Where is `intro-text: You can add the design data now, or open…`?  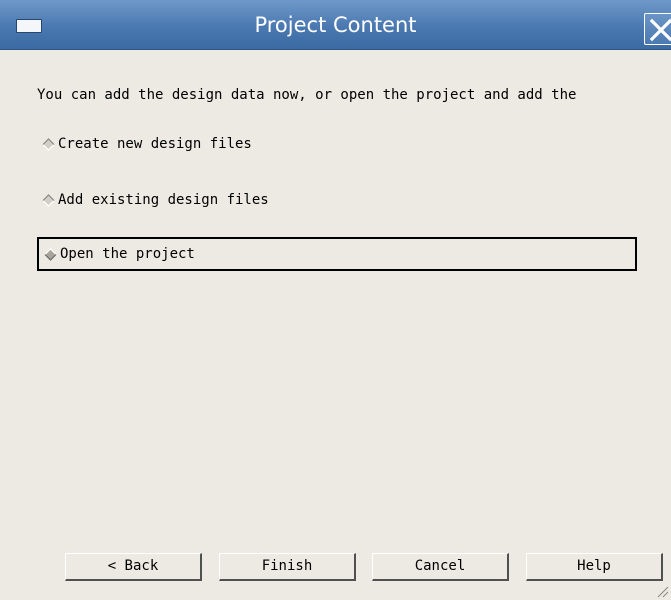 intro-text: You can add the design data now, or open… is located at coordinates (307, 95).